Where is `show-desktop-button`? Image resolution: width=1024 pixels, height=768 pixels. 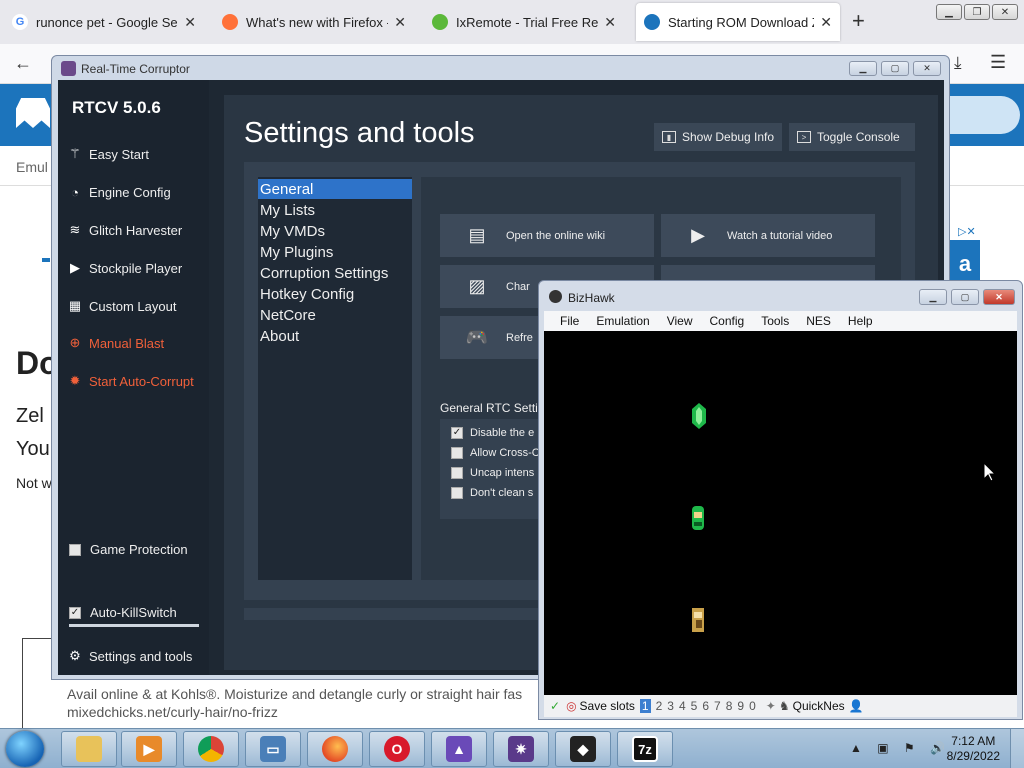 show-desktop-button is located at coordinates (1017, 748).